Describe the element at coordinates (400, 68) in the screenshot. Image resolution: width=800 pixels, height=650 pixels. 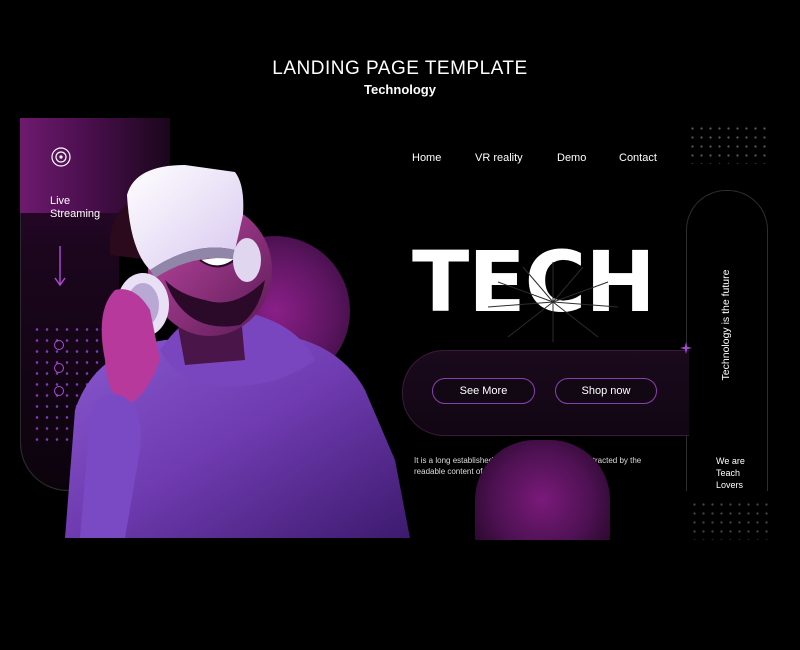
I see `page-title: LANDING PAGE TEMPLATE` at that location.